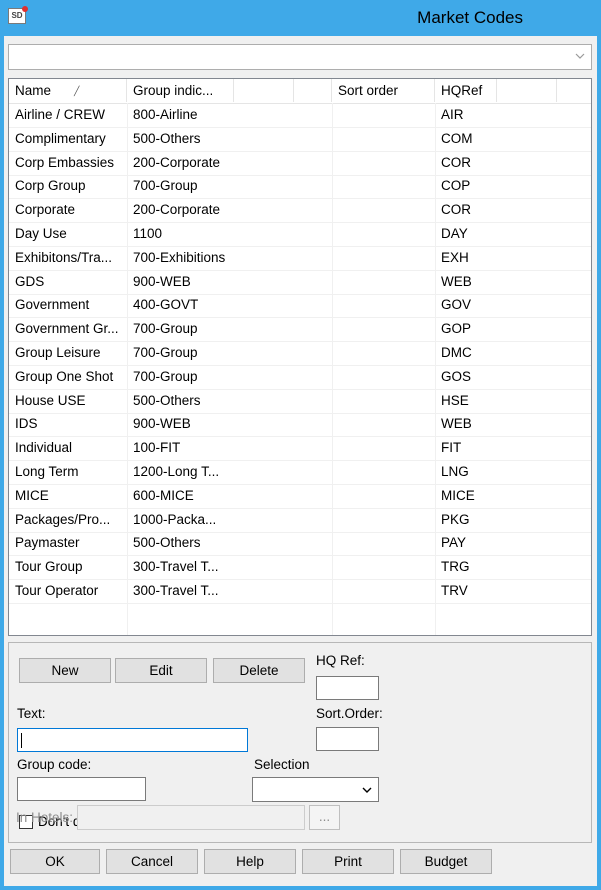 The width and height of the screenshot is (601, 890). What do you see at coordinates (300, 330) in the screenshot?
I see `table-row: Government Gr... 700-Group GOP` at bounding box center [300, 330].